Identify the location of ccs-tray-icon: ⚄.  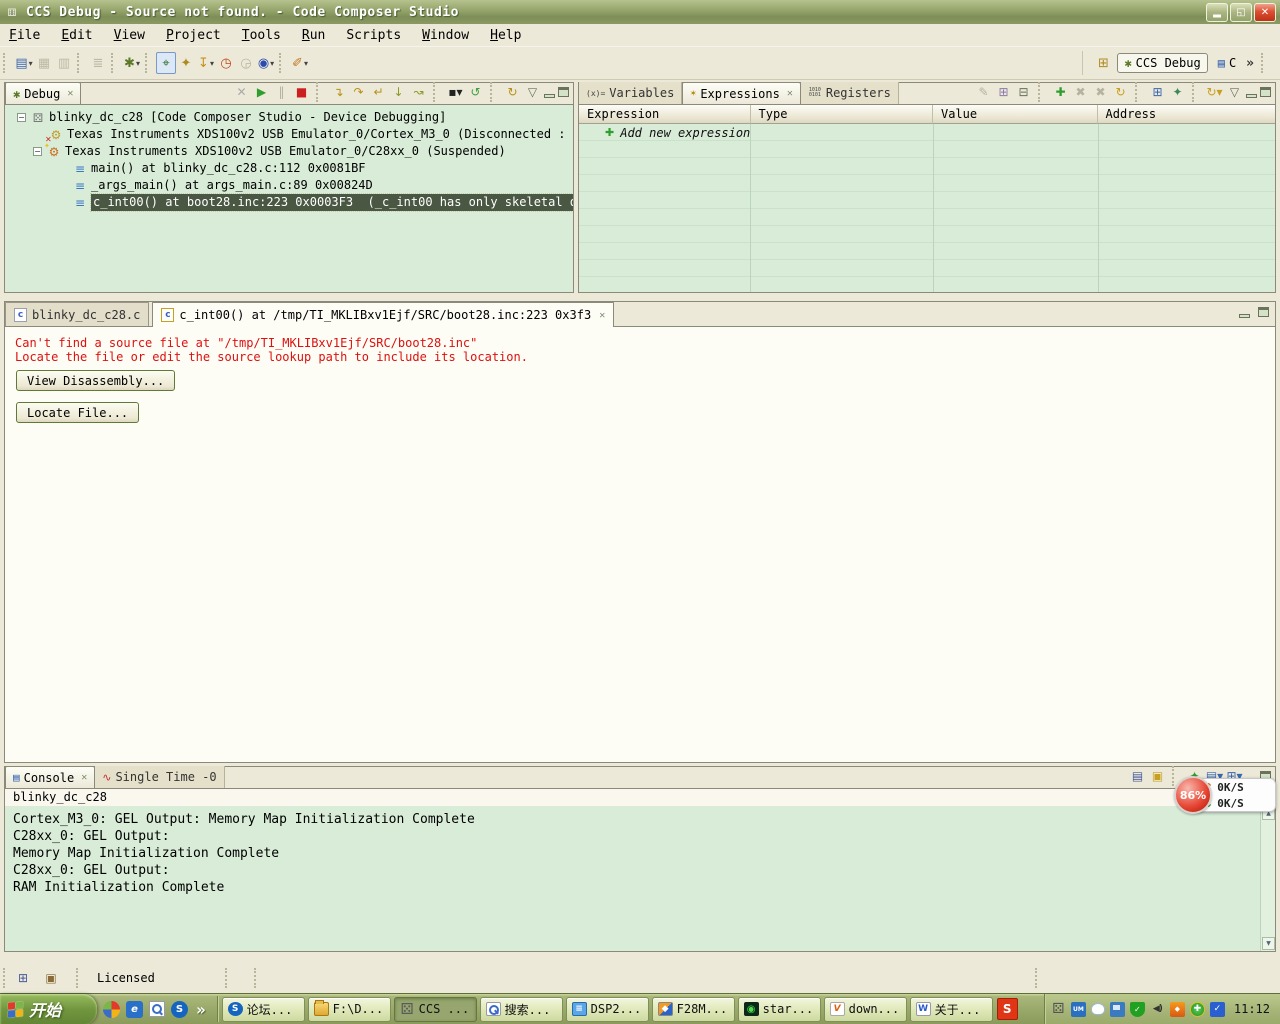
(1058, 1009).